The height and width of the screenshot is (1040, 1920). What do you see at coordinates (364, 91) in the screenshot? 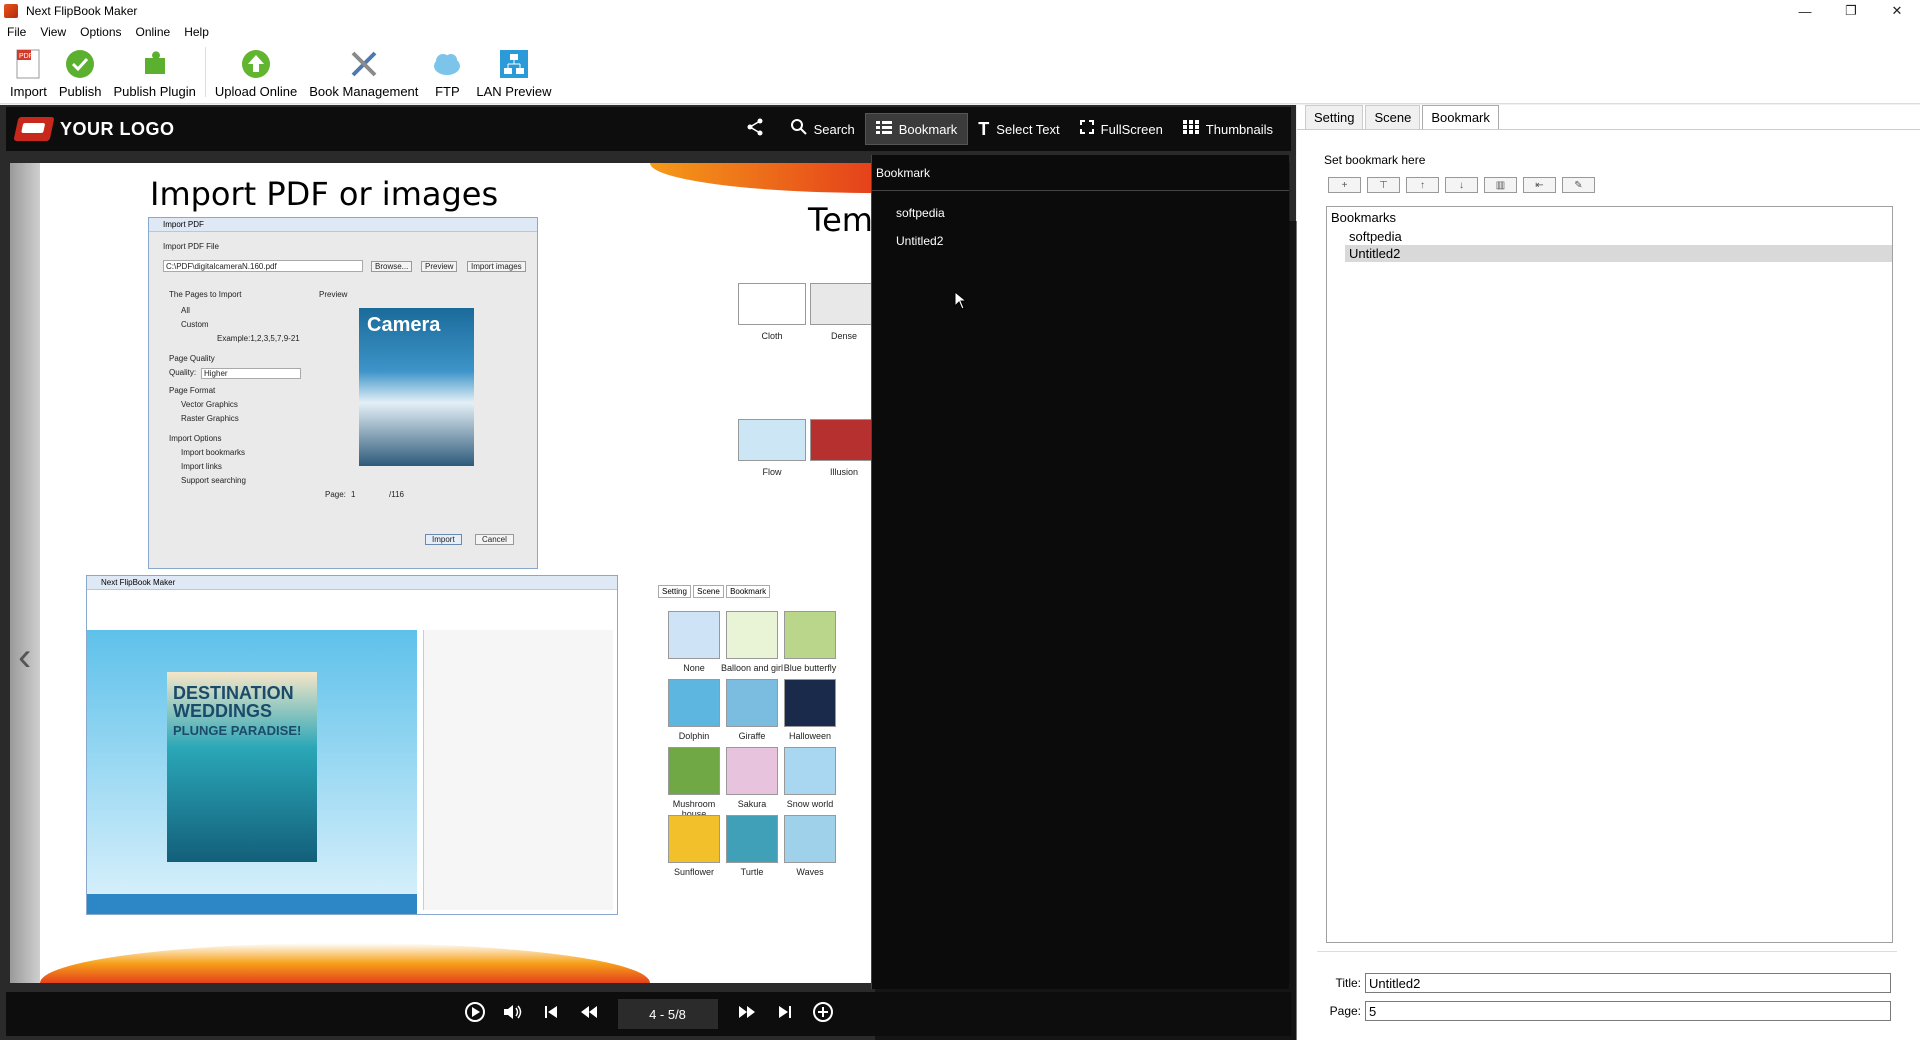
I see `book-management-label: Book Management` at bounding box center [364, 91].